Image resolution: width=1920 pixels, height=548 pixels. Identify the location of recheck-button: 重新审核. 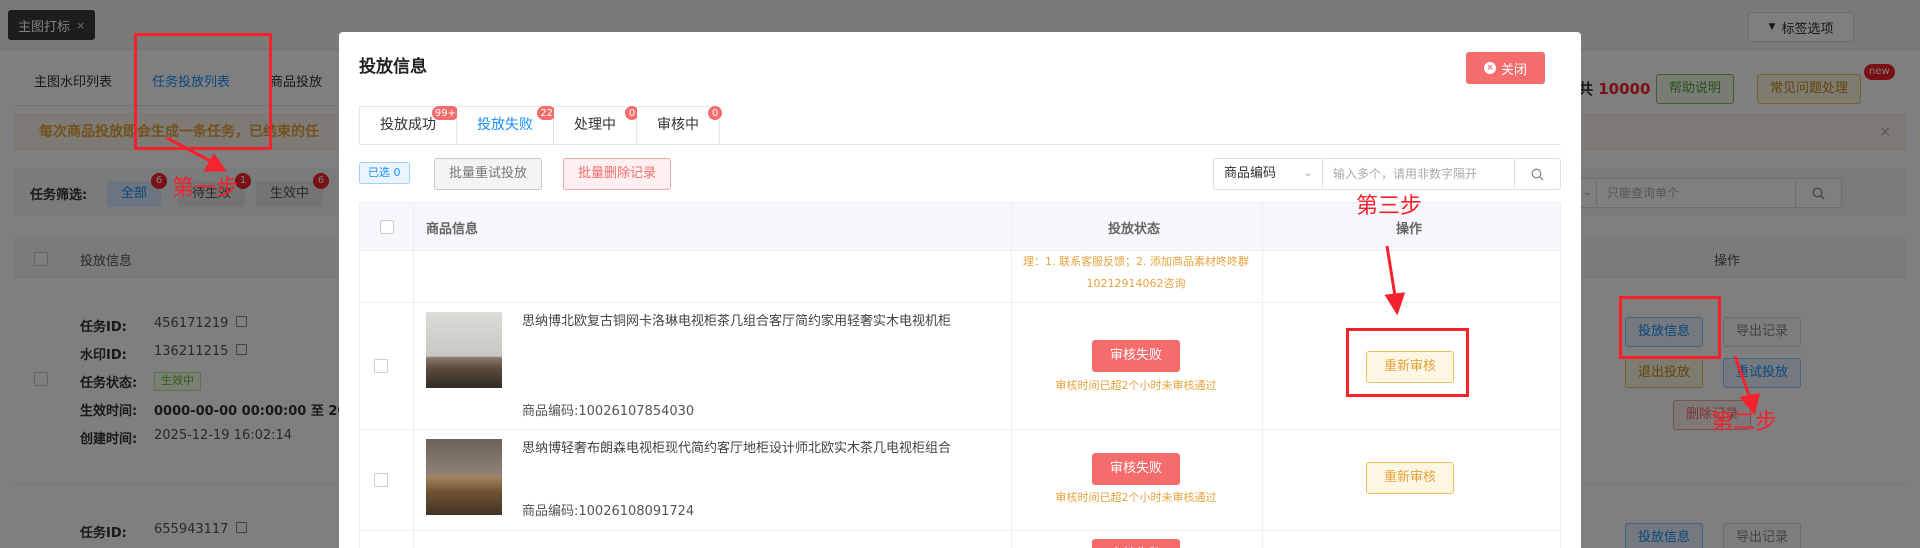
(1410, 478).